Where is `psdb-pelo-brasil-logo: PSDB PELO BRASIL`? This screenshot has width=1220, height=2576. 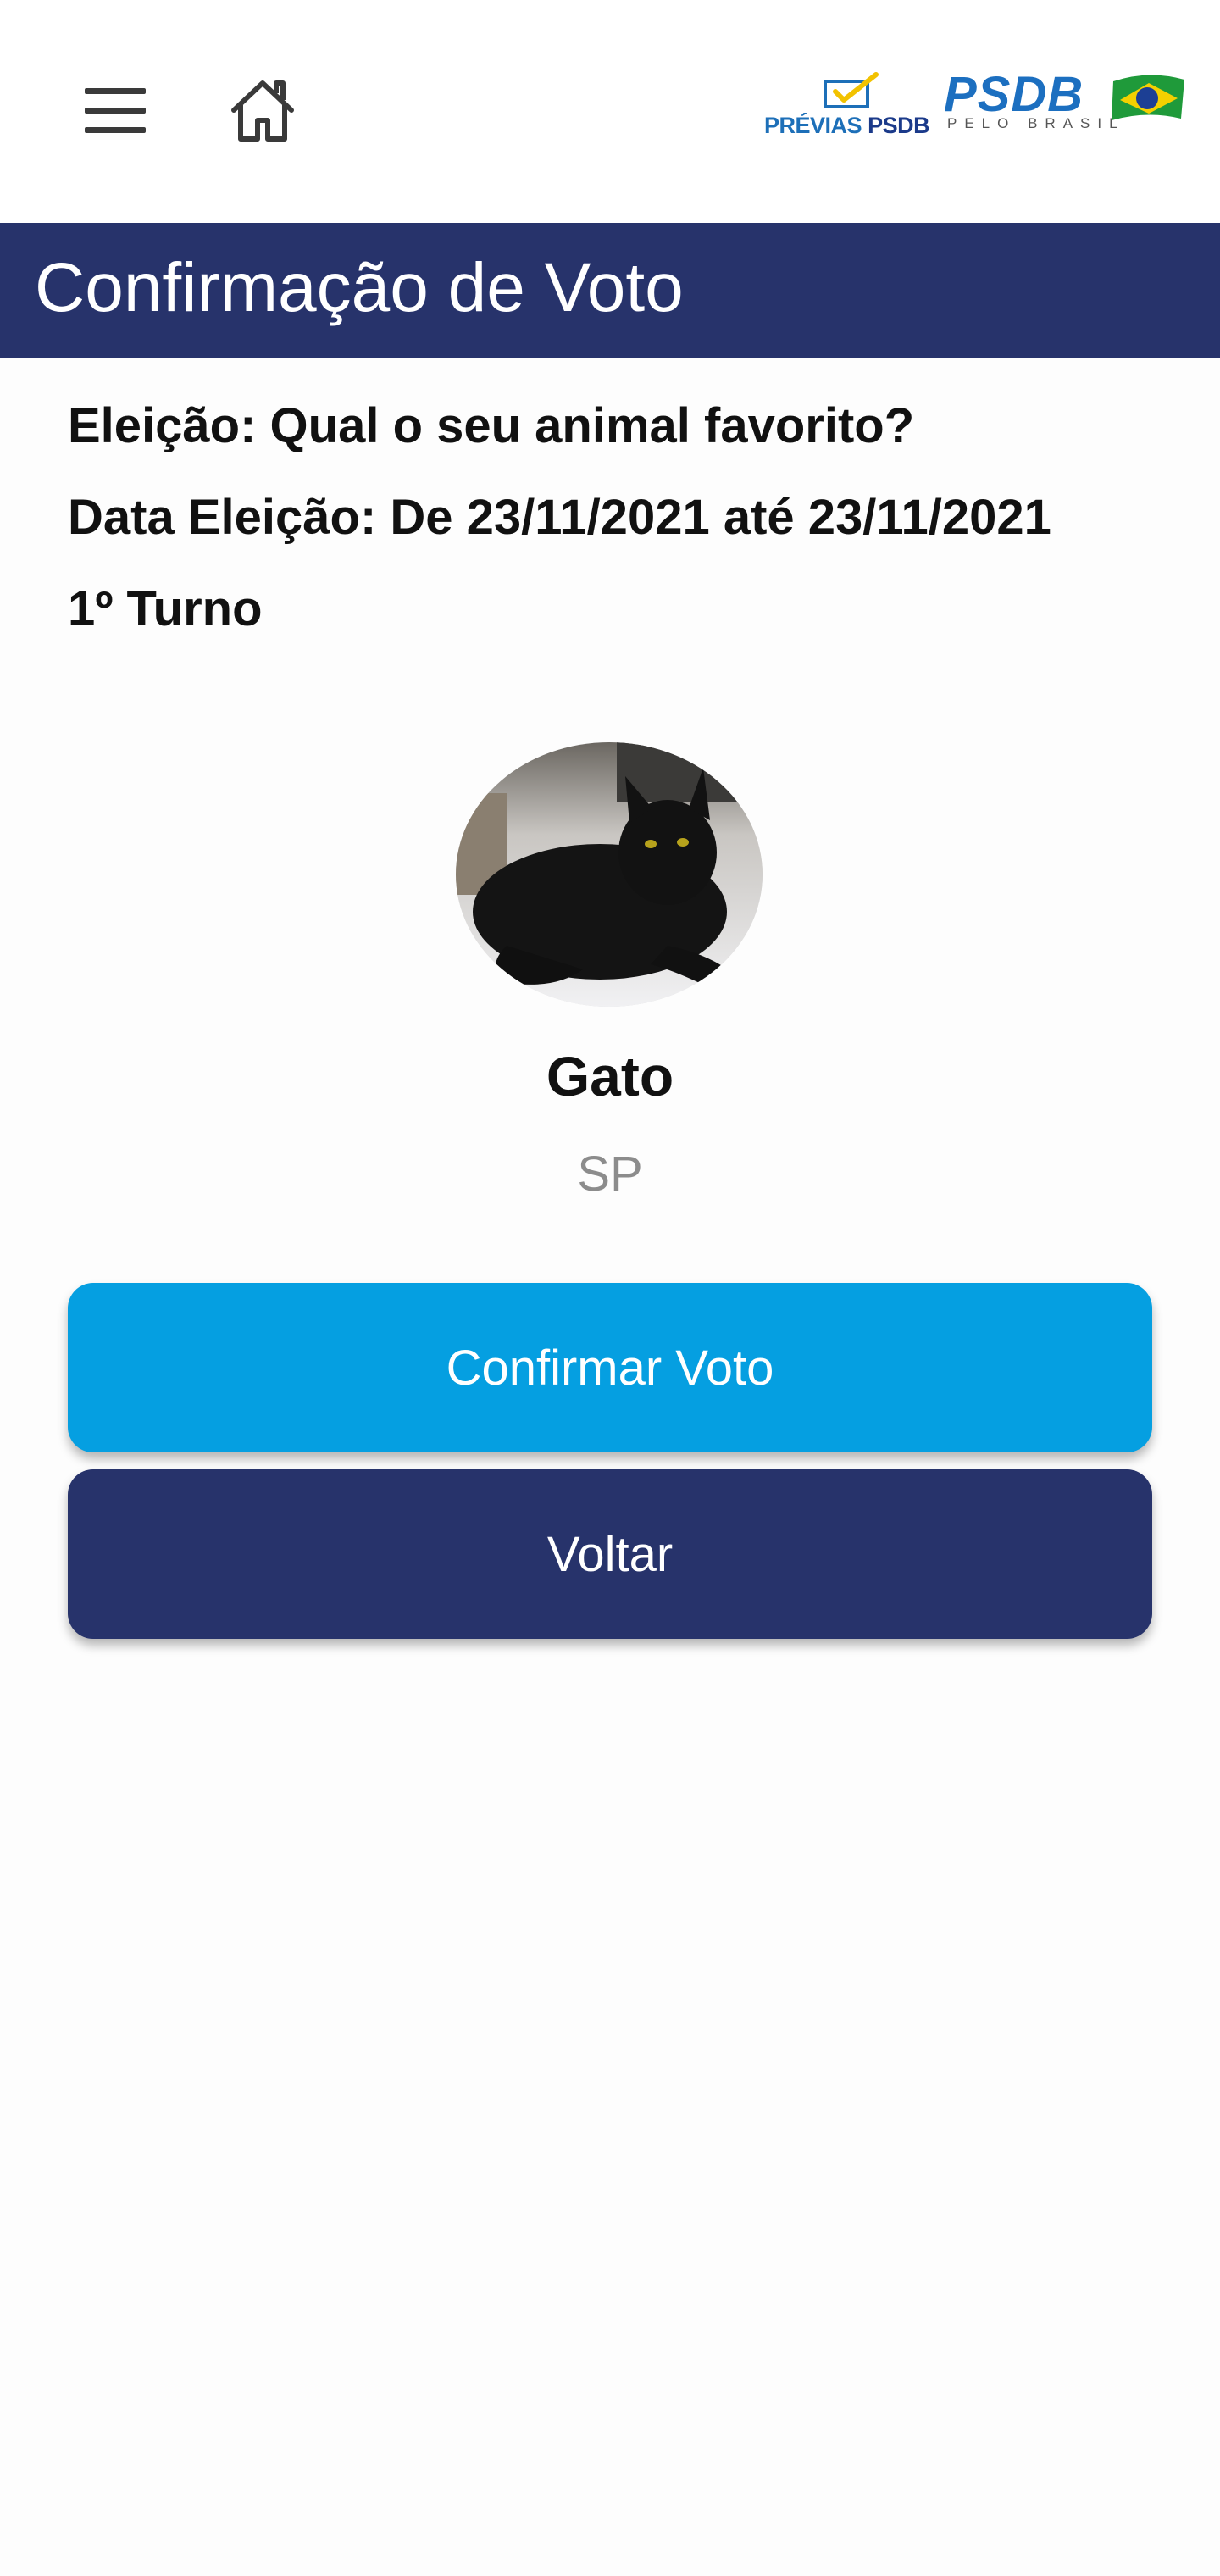
psdb-pelo-brasil-logo: PSDB PELO BRASIL is located at coordinates (1067, 104).